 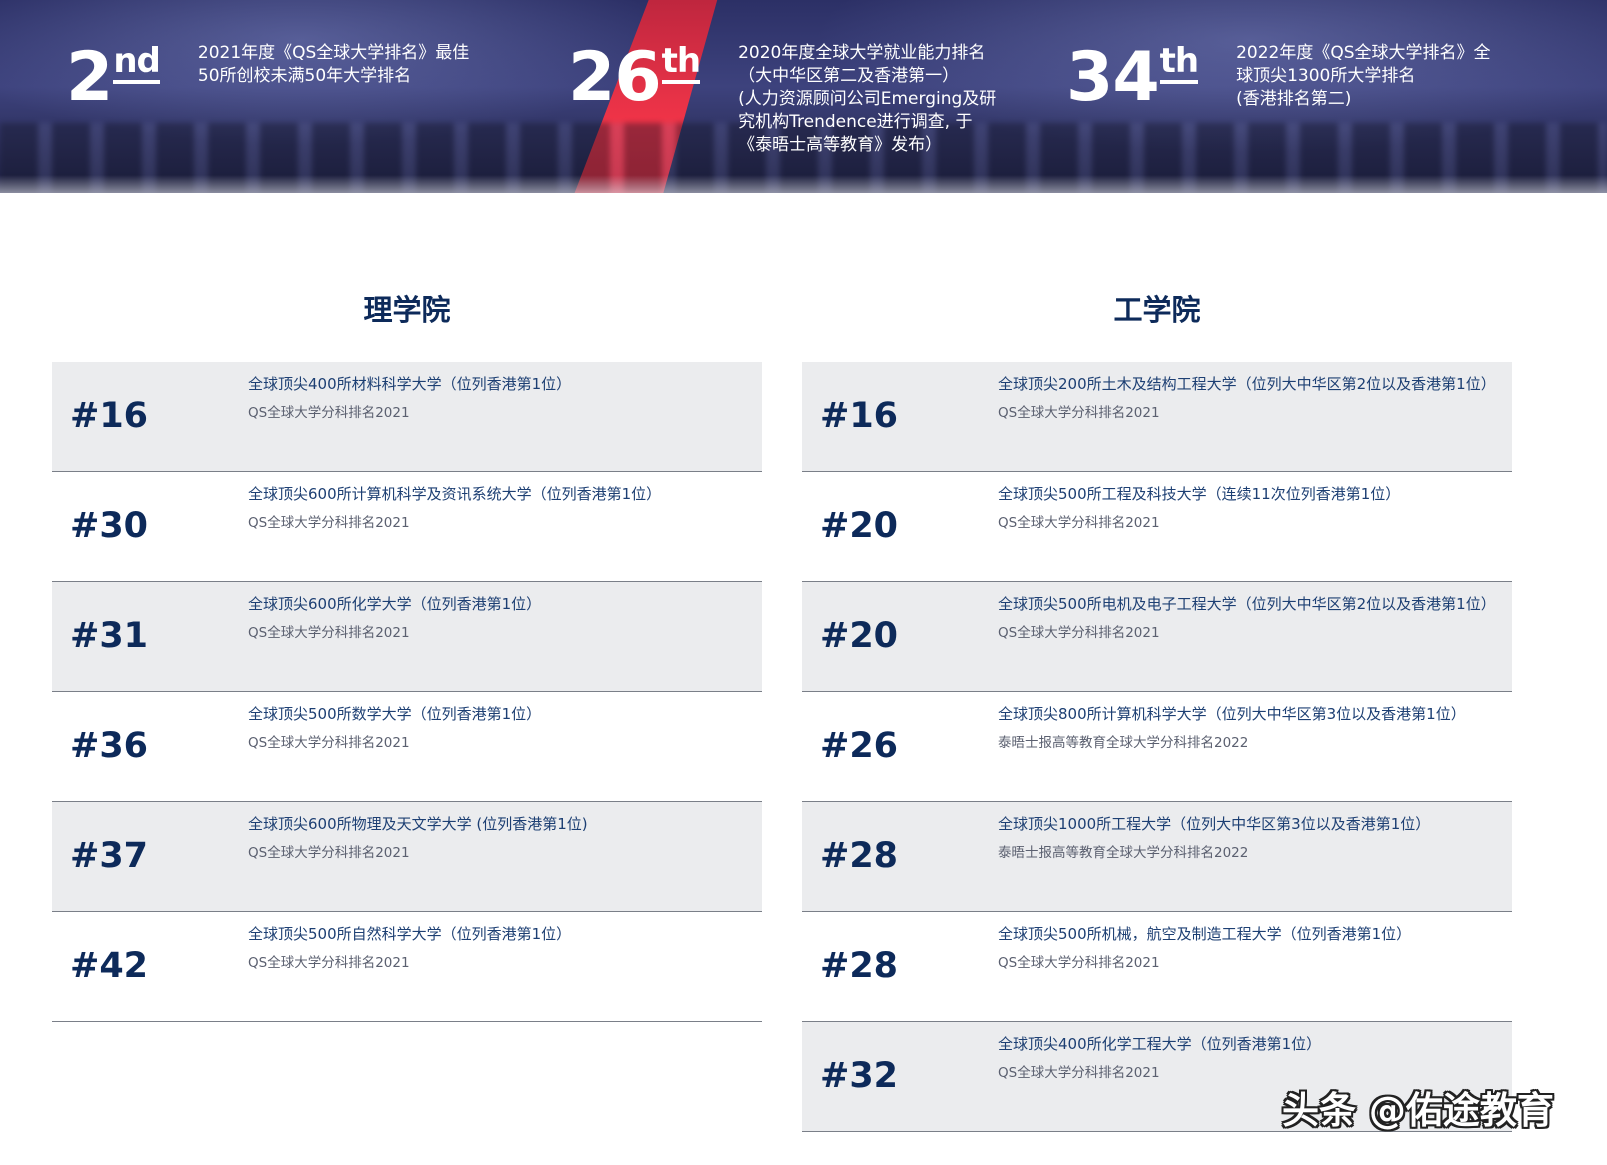 What do you see at coordinates (1205, 934) in the screenshot?
I see `rank-title: 全球顶尖500所机械，航空及制造工程大学（位列香港第1位）` at bounding box center [1205, 934].